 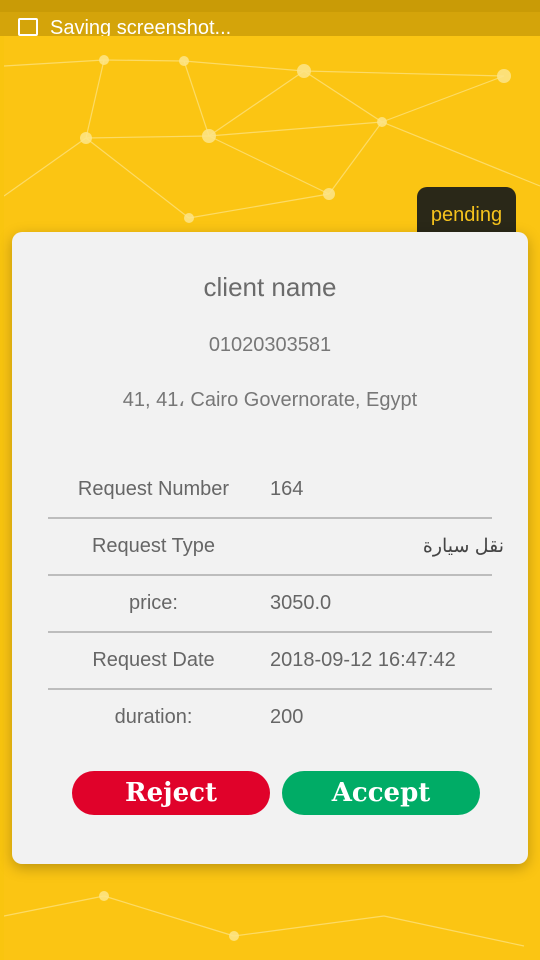 What do you see at coordinates (28, 27) in the screenshot?
I see `screenshot-icon` at bounding box center [28, 27].